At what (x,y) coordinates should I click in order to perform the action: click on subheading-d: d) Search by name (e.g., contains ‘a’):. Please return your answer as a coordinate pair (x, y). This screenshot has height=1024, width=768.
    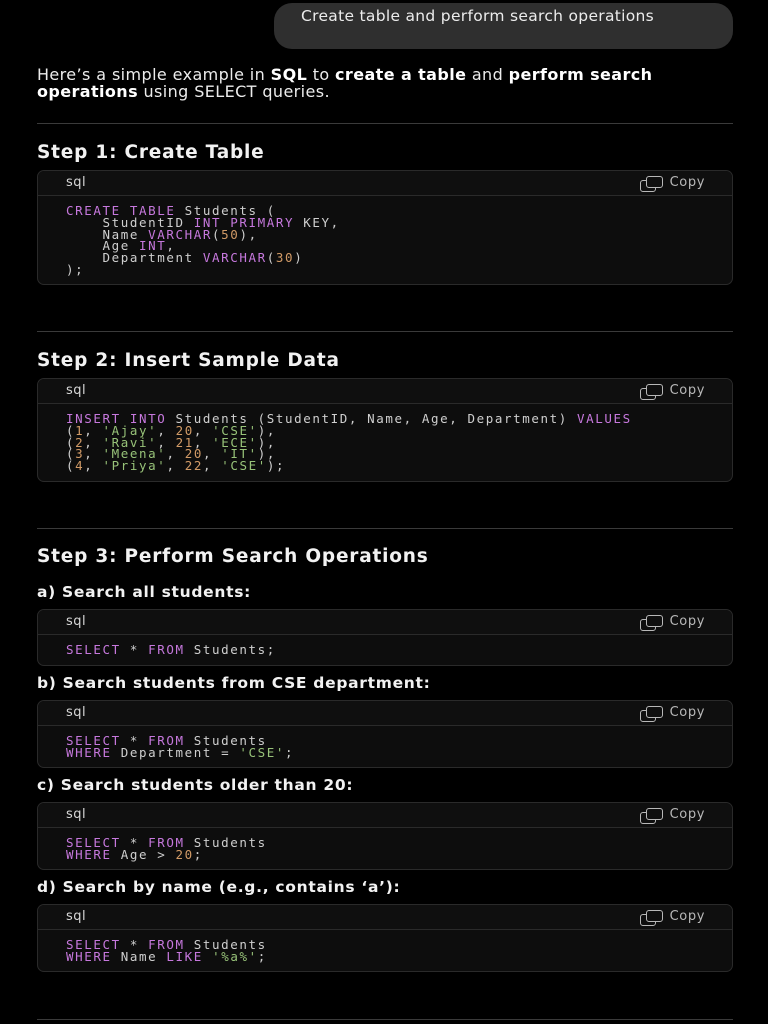
    Looking at the image, I should click on (219, 887).